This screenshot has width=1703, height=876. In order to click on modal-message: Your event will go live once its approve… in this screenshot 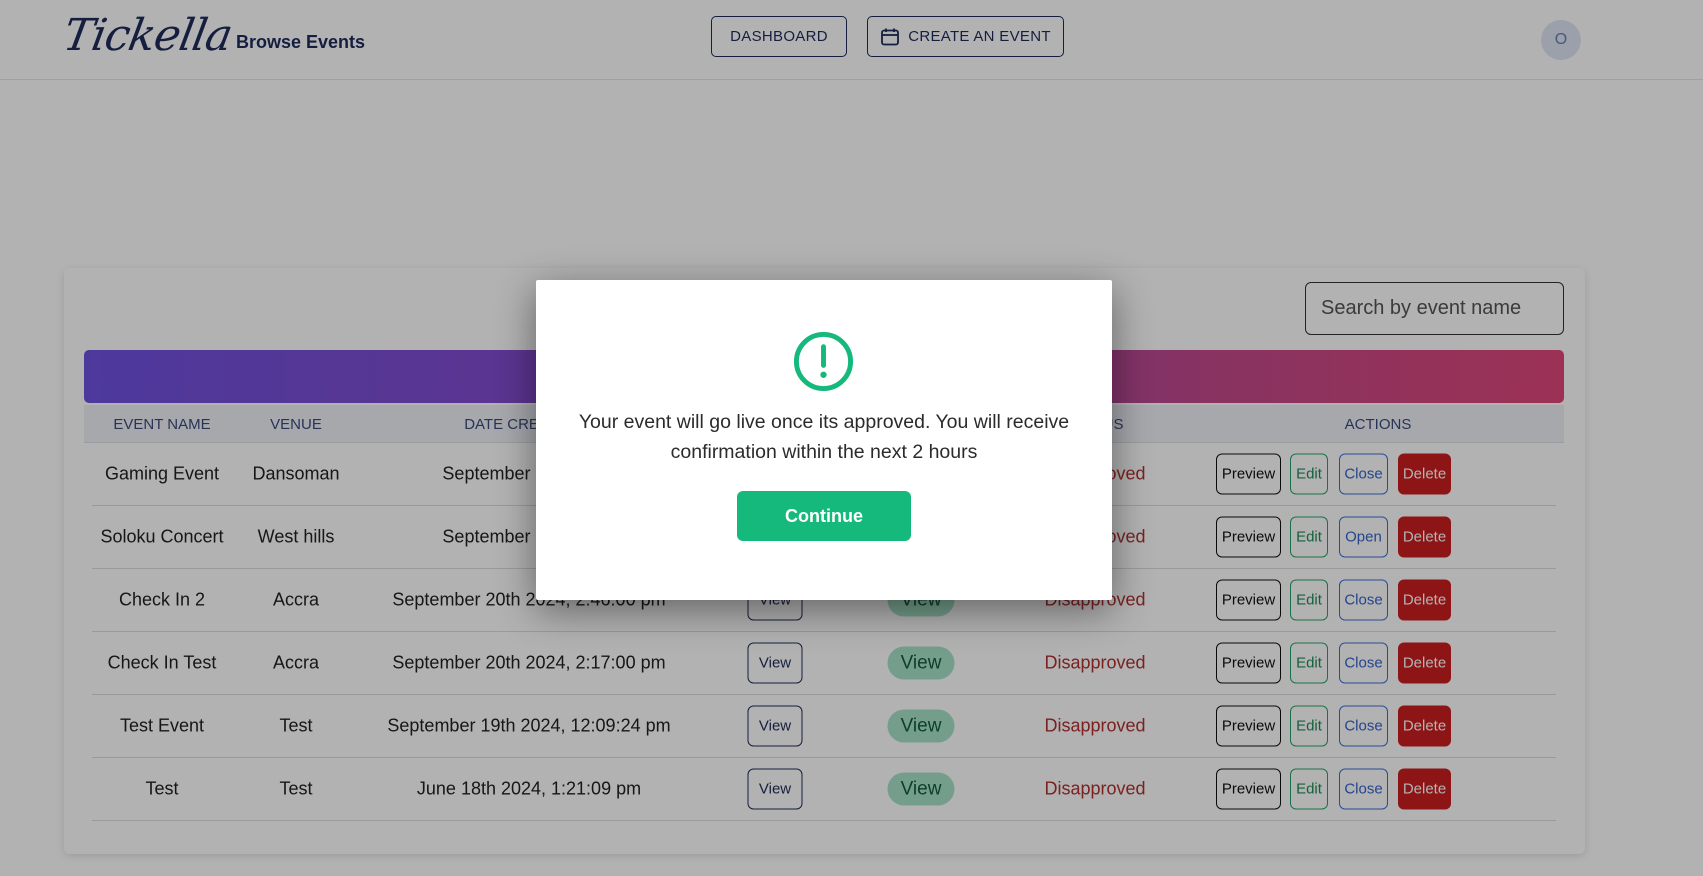, I will do `click(824, 437)`.